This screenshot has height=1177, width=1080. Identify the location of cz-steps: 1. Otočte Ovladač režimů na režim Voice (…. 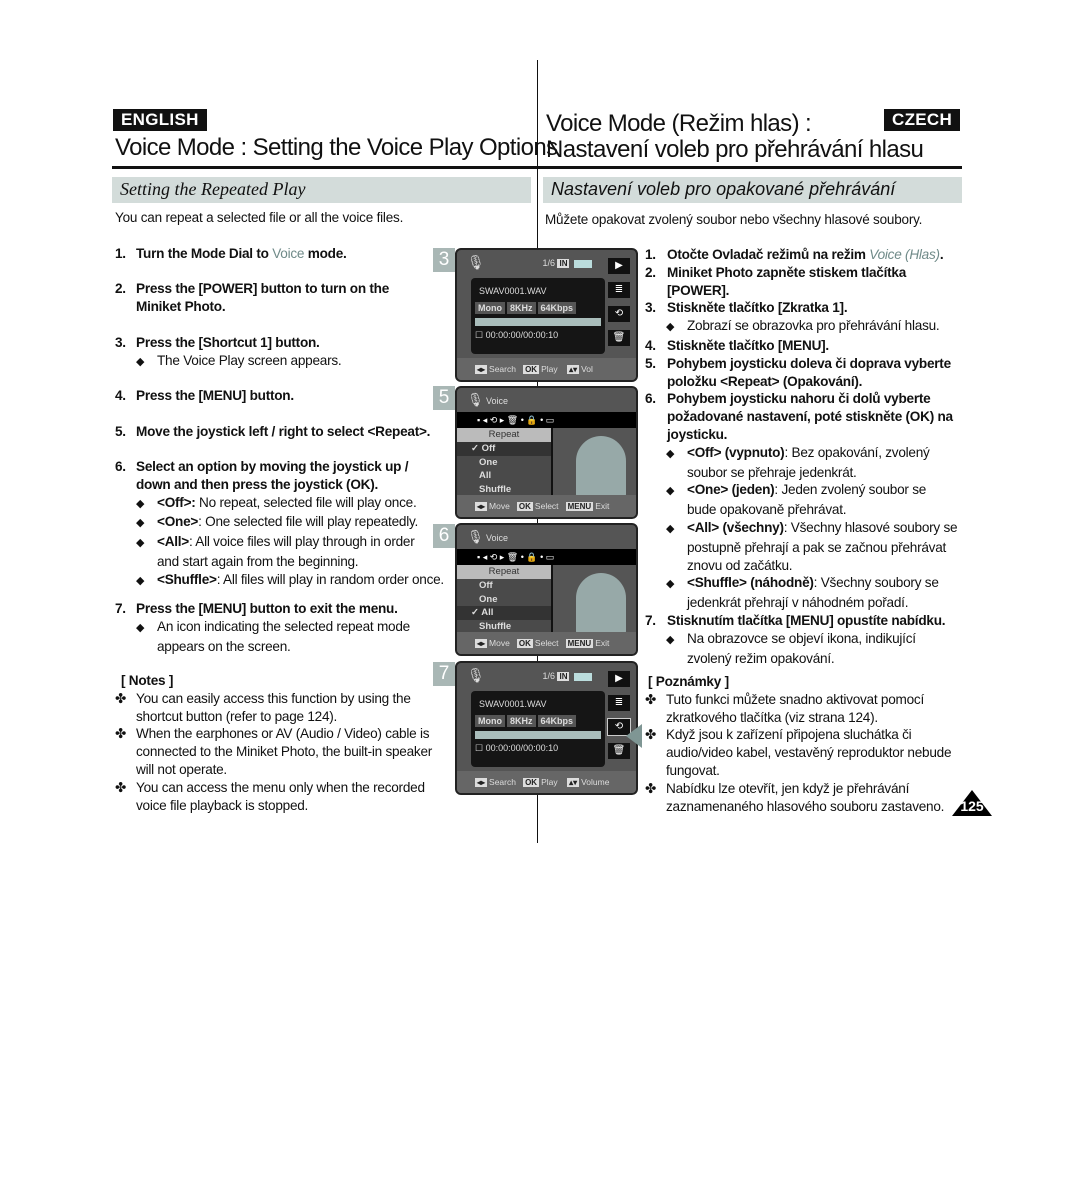
(805, 456).